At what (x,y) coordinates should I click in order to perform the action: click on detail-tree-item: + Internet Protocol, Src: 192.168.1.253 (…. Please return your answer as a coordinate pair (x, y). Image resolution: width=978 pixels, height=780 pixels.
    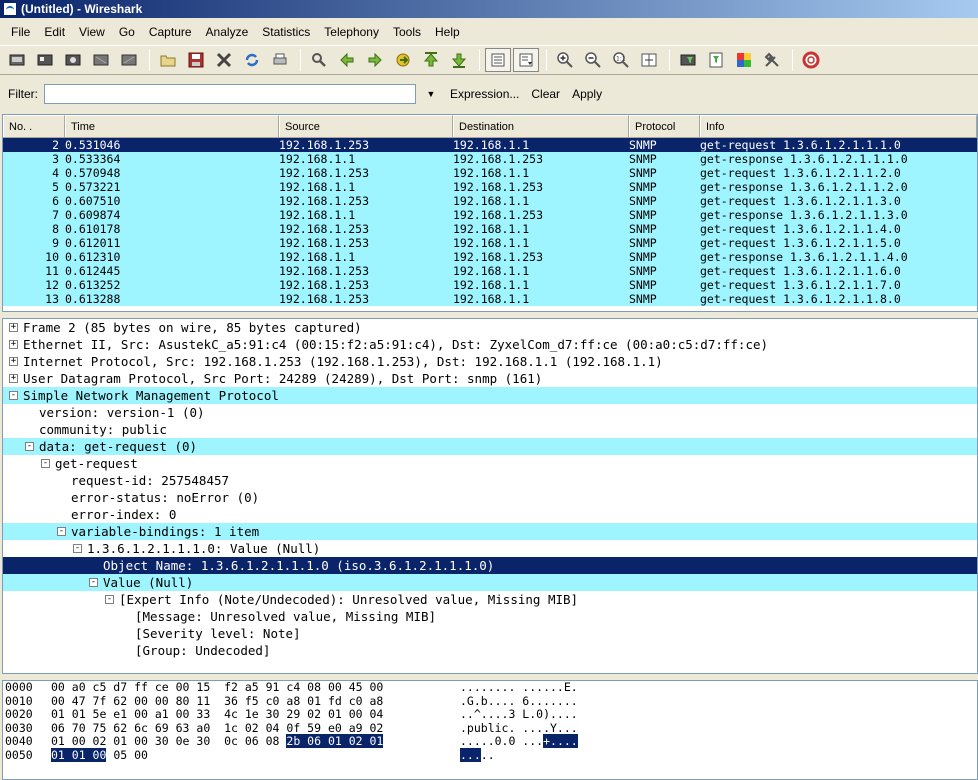
    Looking at the image, I should click on (490, 361).